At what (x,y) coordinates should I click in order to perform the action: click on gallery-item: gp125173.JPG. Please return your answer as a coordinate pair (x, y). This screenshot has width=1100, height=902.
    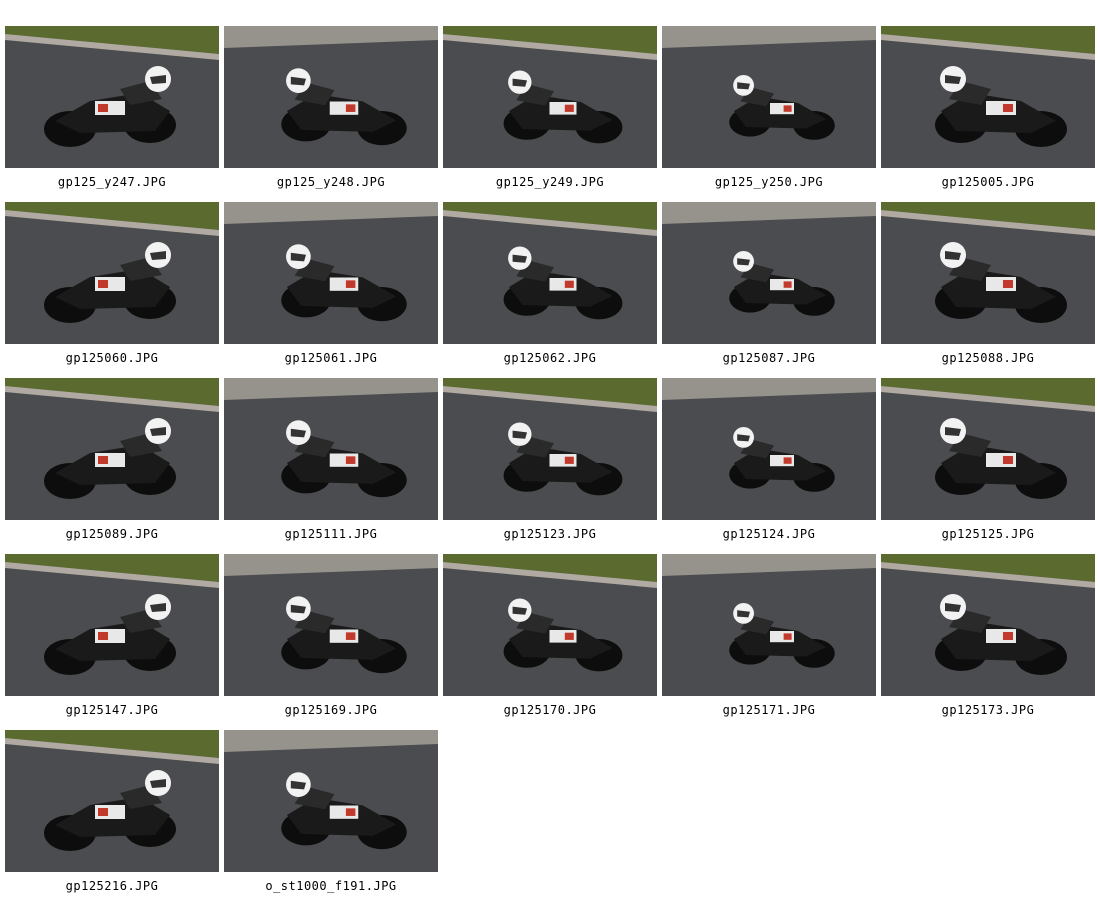
    Looking at the image, I should click on (988, 640).